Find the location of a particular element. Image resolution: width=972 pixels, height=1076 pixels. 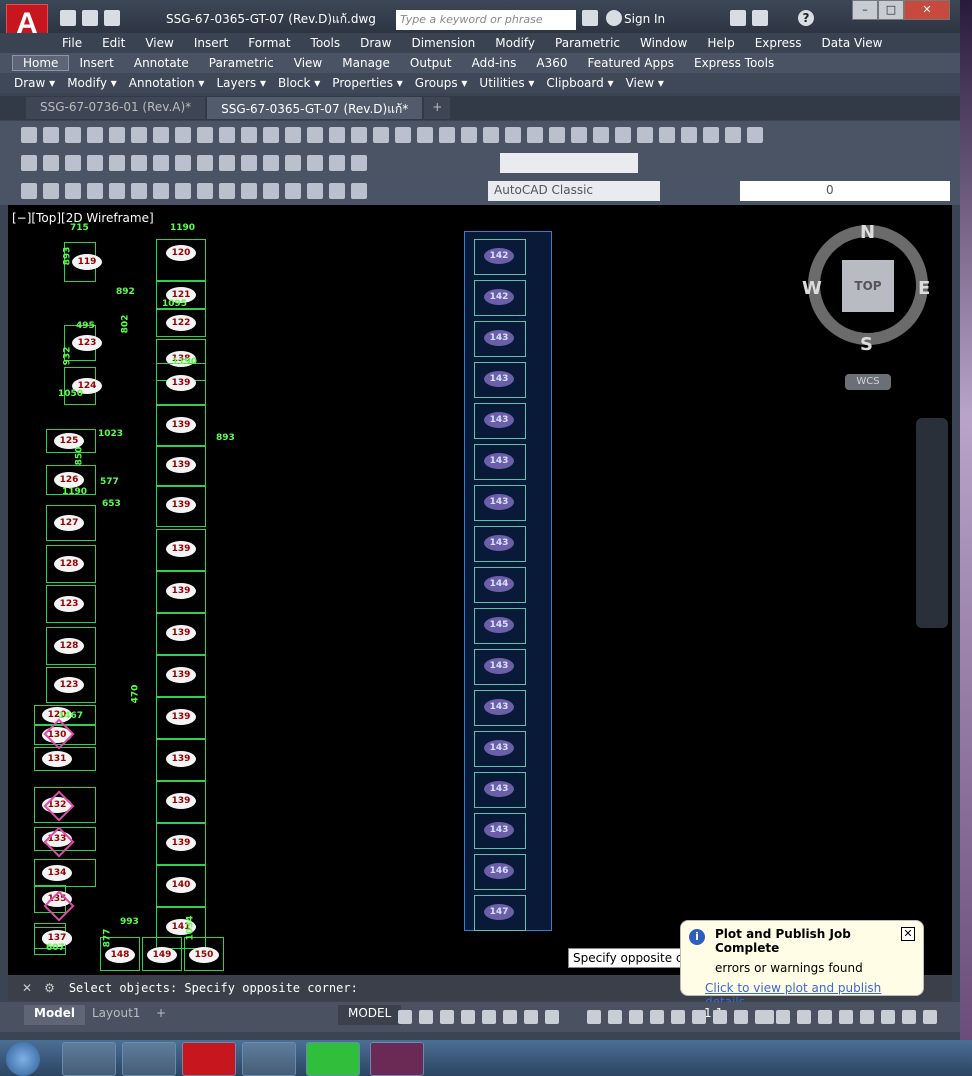

wcs-menu: WCS is located at coordinates (868, 382).